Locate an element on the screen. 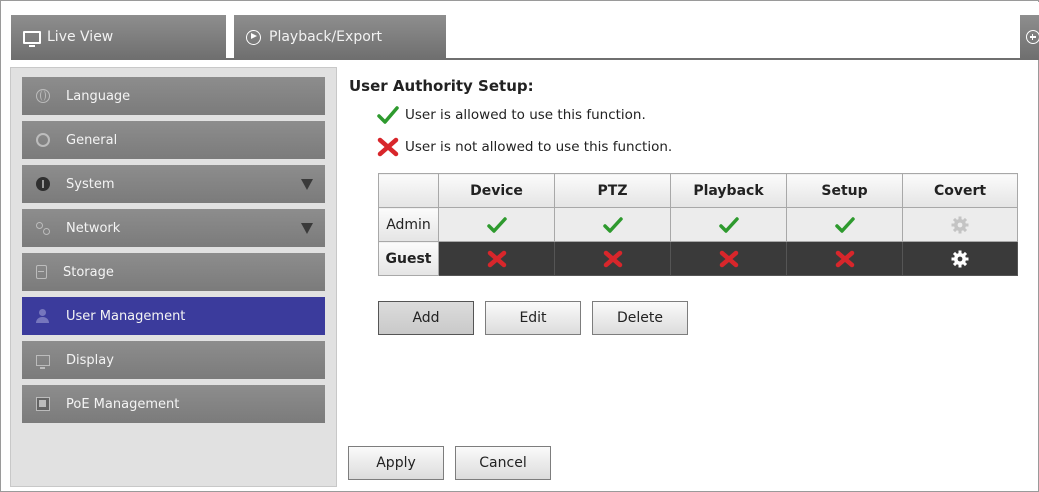 The height and width of the screenshot is (492, 1039). sidebar-item-label: PoE Management is located at coordinates (123, 404).